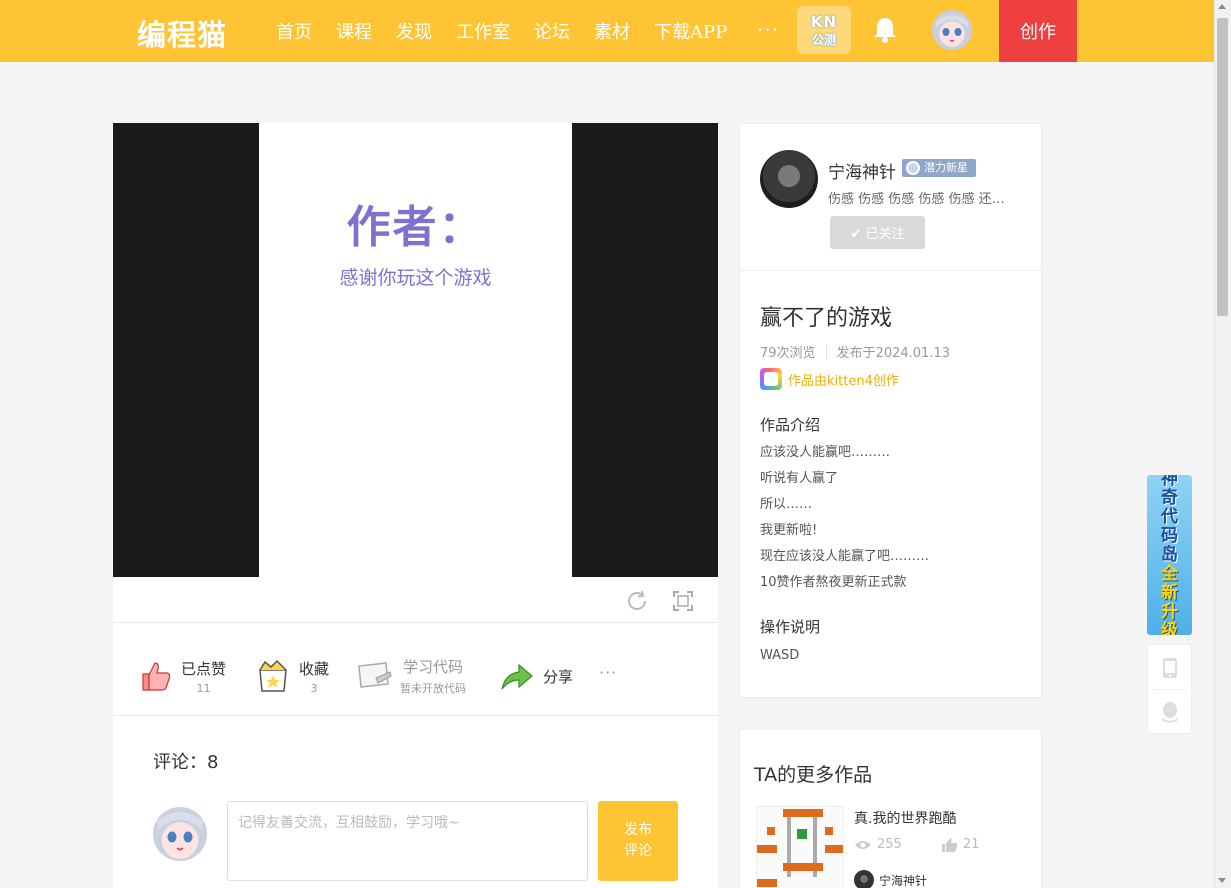 The height and width of the screenshot is (888, 1231). Describe the element at coordinates (1170, 712) in the screenshot. I see `qq-penguin-icon` at that location.